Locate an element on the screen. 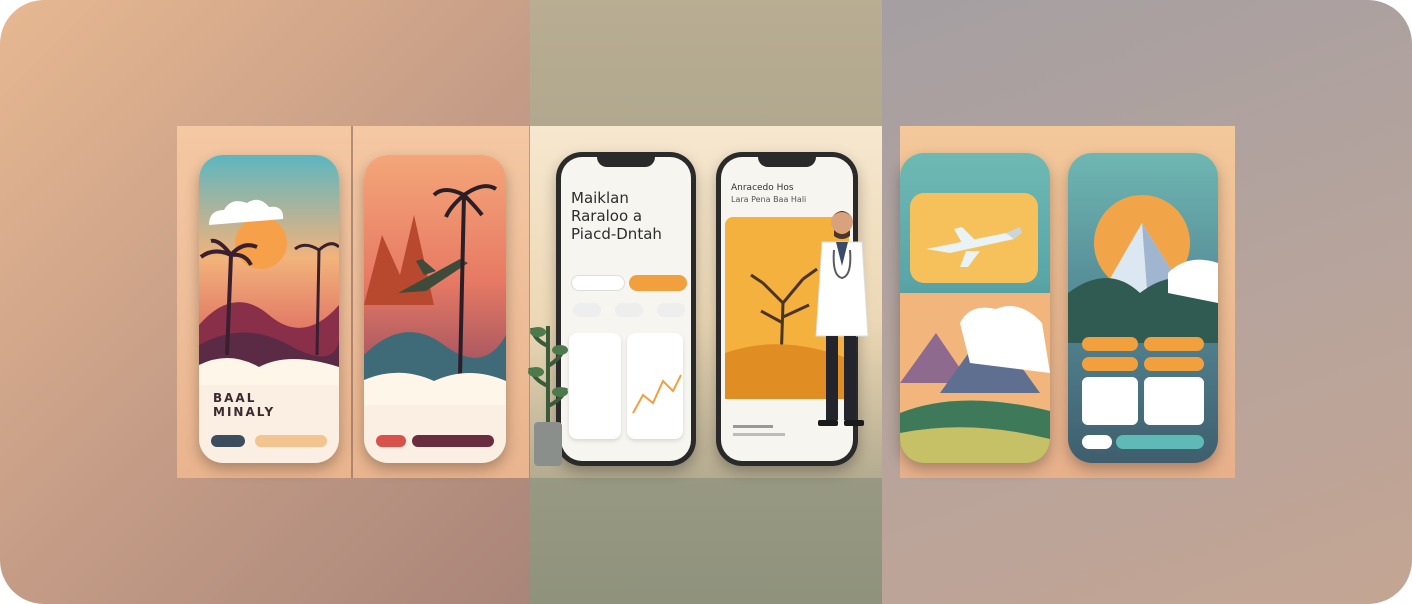  plant-icon is located at coordinates (548, 396).